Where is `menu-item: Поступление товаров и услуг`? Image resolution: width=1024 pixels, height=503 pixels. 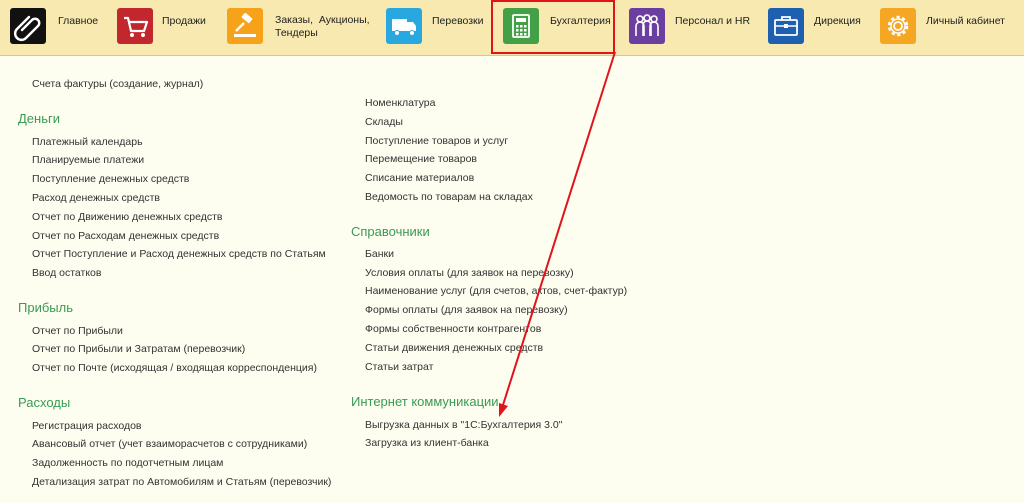
menu-item: Поступление товаров и услуг is located at coordinates (436, 141).